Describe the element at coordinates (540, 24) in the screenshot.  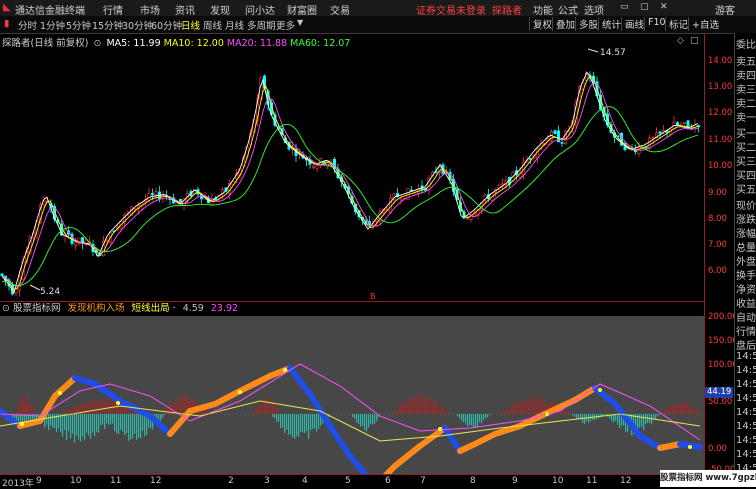
I see `btn-fuquan: 复权` at that location.